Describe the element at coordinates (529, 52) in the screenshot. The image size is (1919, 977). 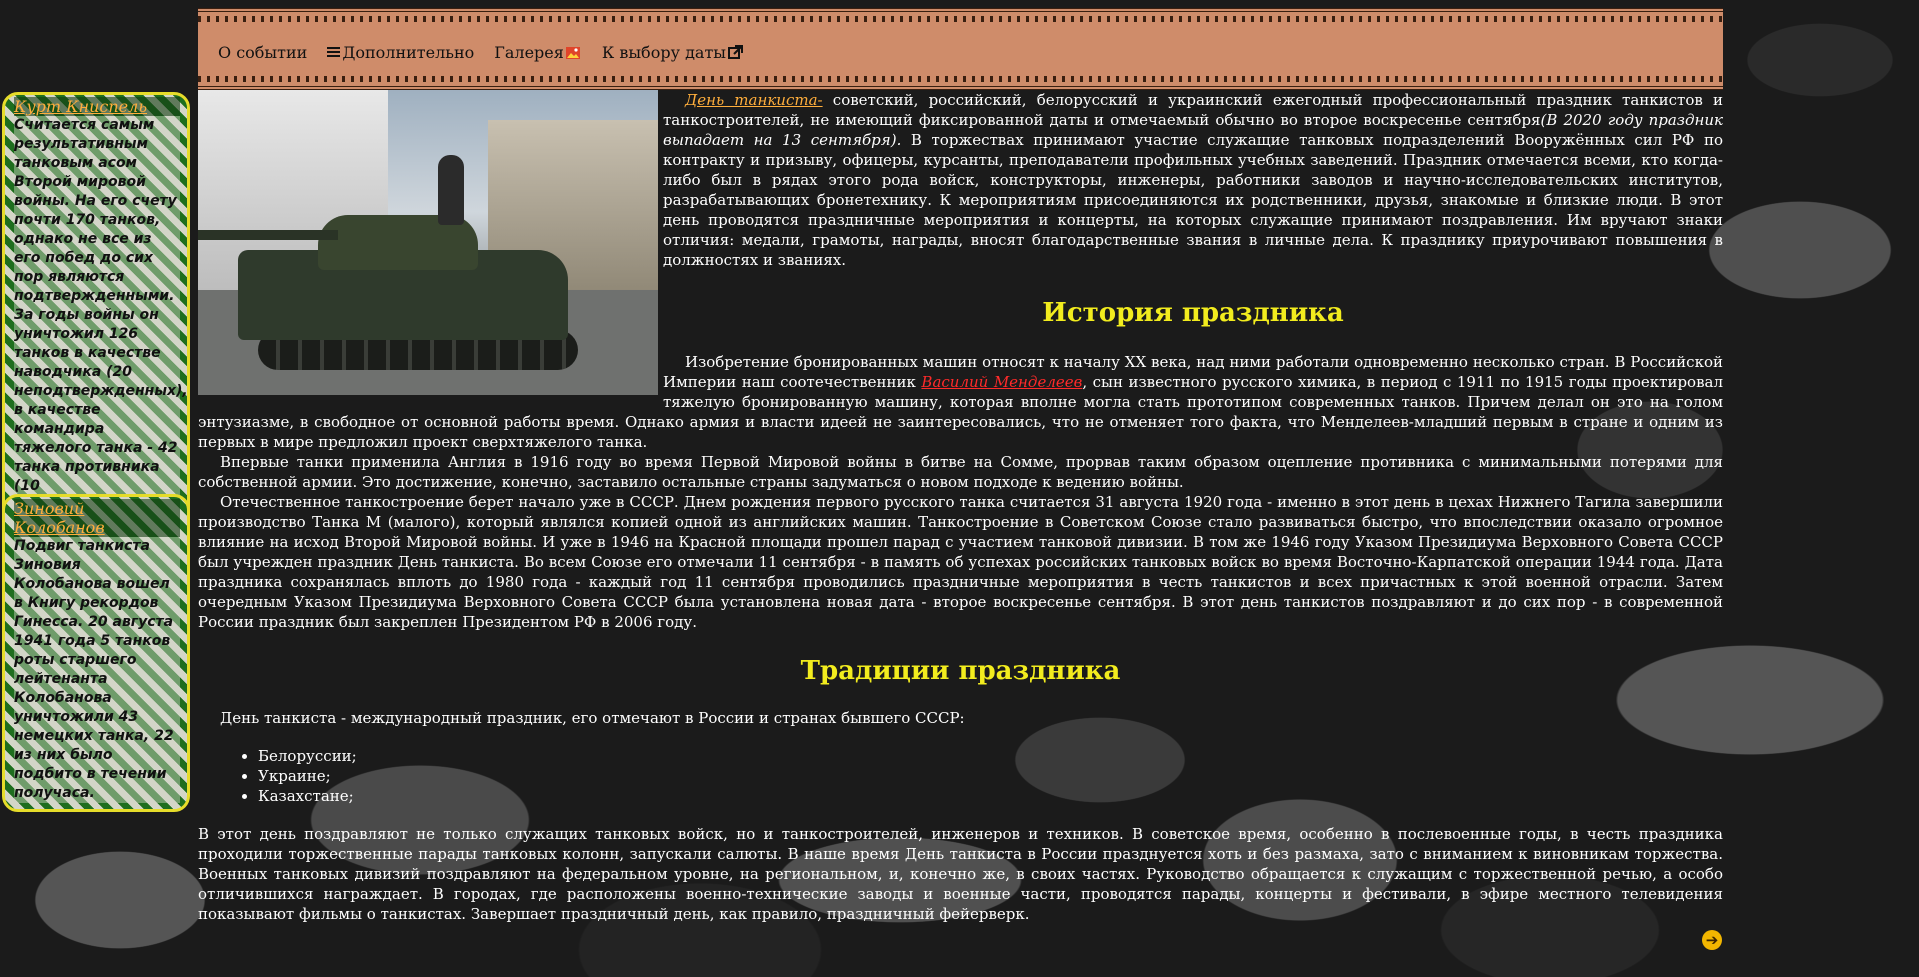
I see `nav-gallery-label: Галерея` at that location.